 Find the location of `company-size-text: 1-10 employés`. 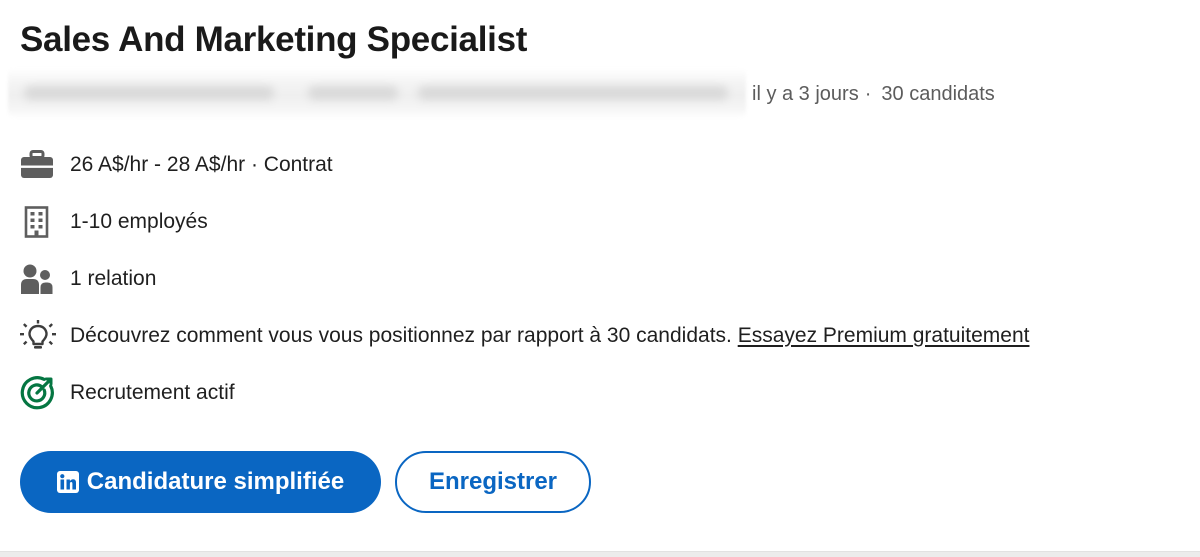

company-size-text: 1-10 employés is located at coordinates (139, 221).